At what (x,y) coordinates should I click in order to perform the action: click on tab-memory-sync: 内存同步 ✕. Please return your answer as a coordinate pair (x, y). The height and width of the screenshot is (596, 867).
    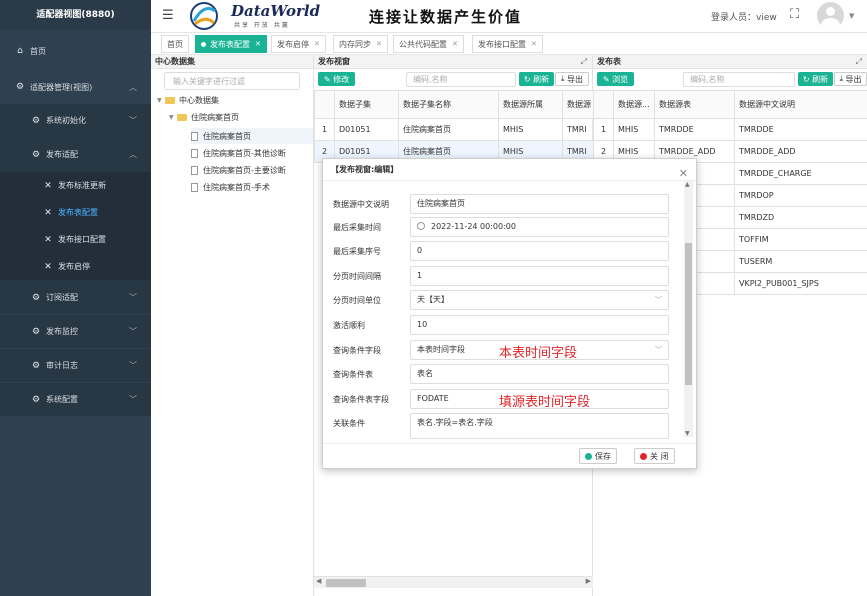
    Looking at the image, I should click on (360, 44).